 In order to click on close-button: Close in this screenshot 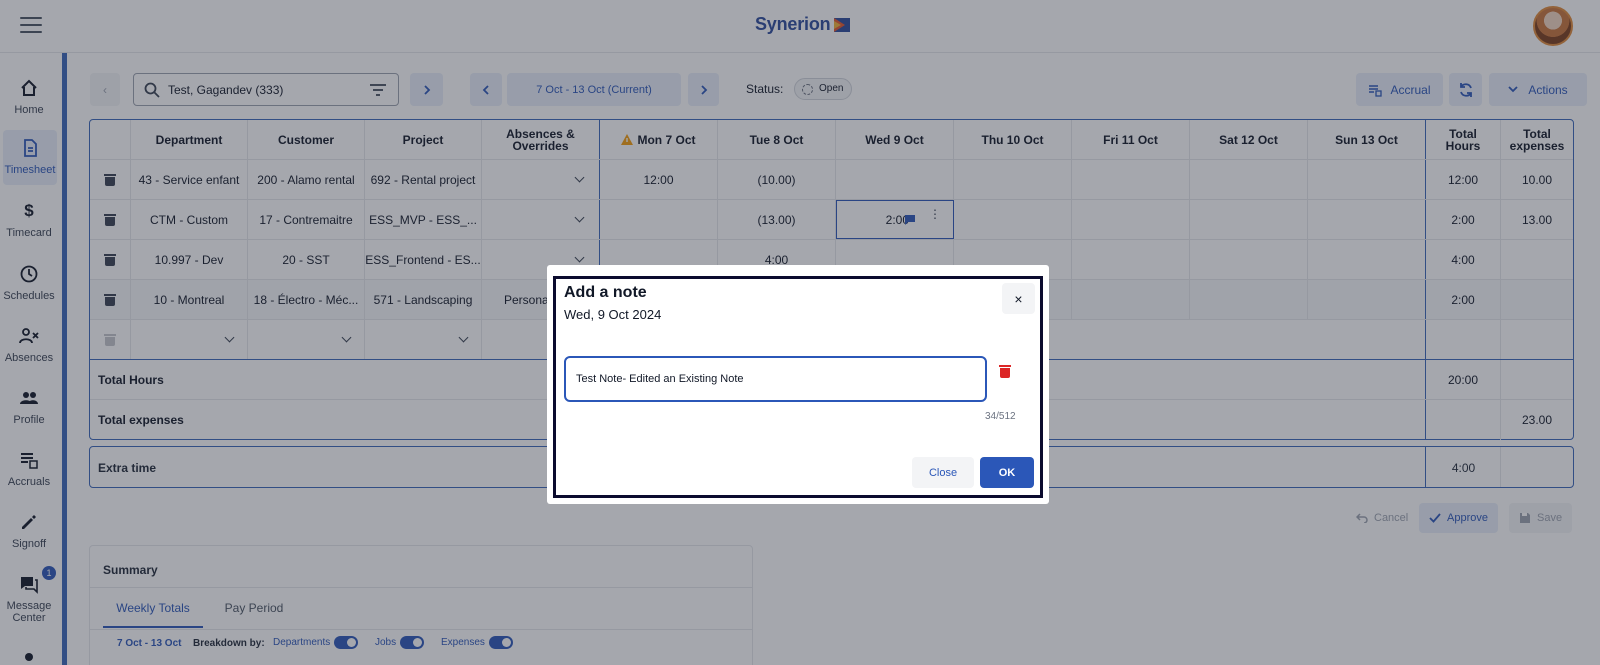, I will do `click(943, 472)`.